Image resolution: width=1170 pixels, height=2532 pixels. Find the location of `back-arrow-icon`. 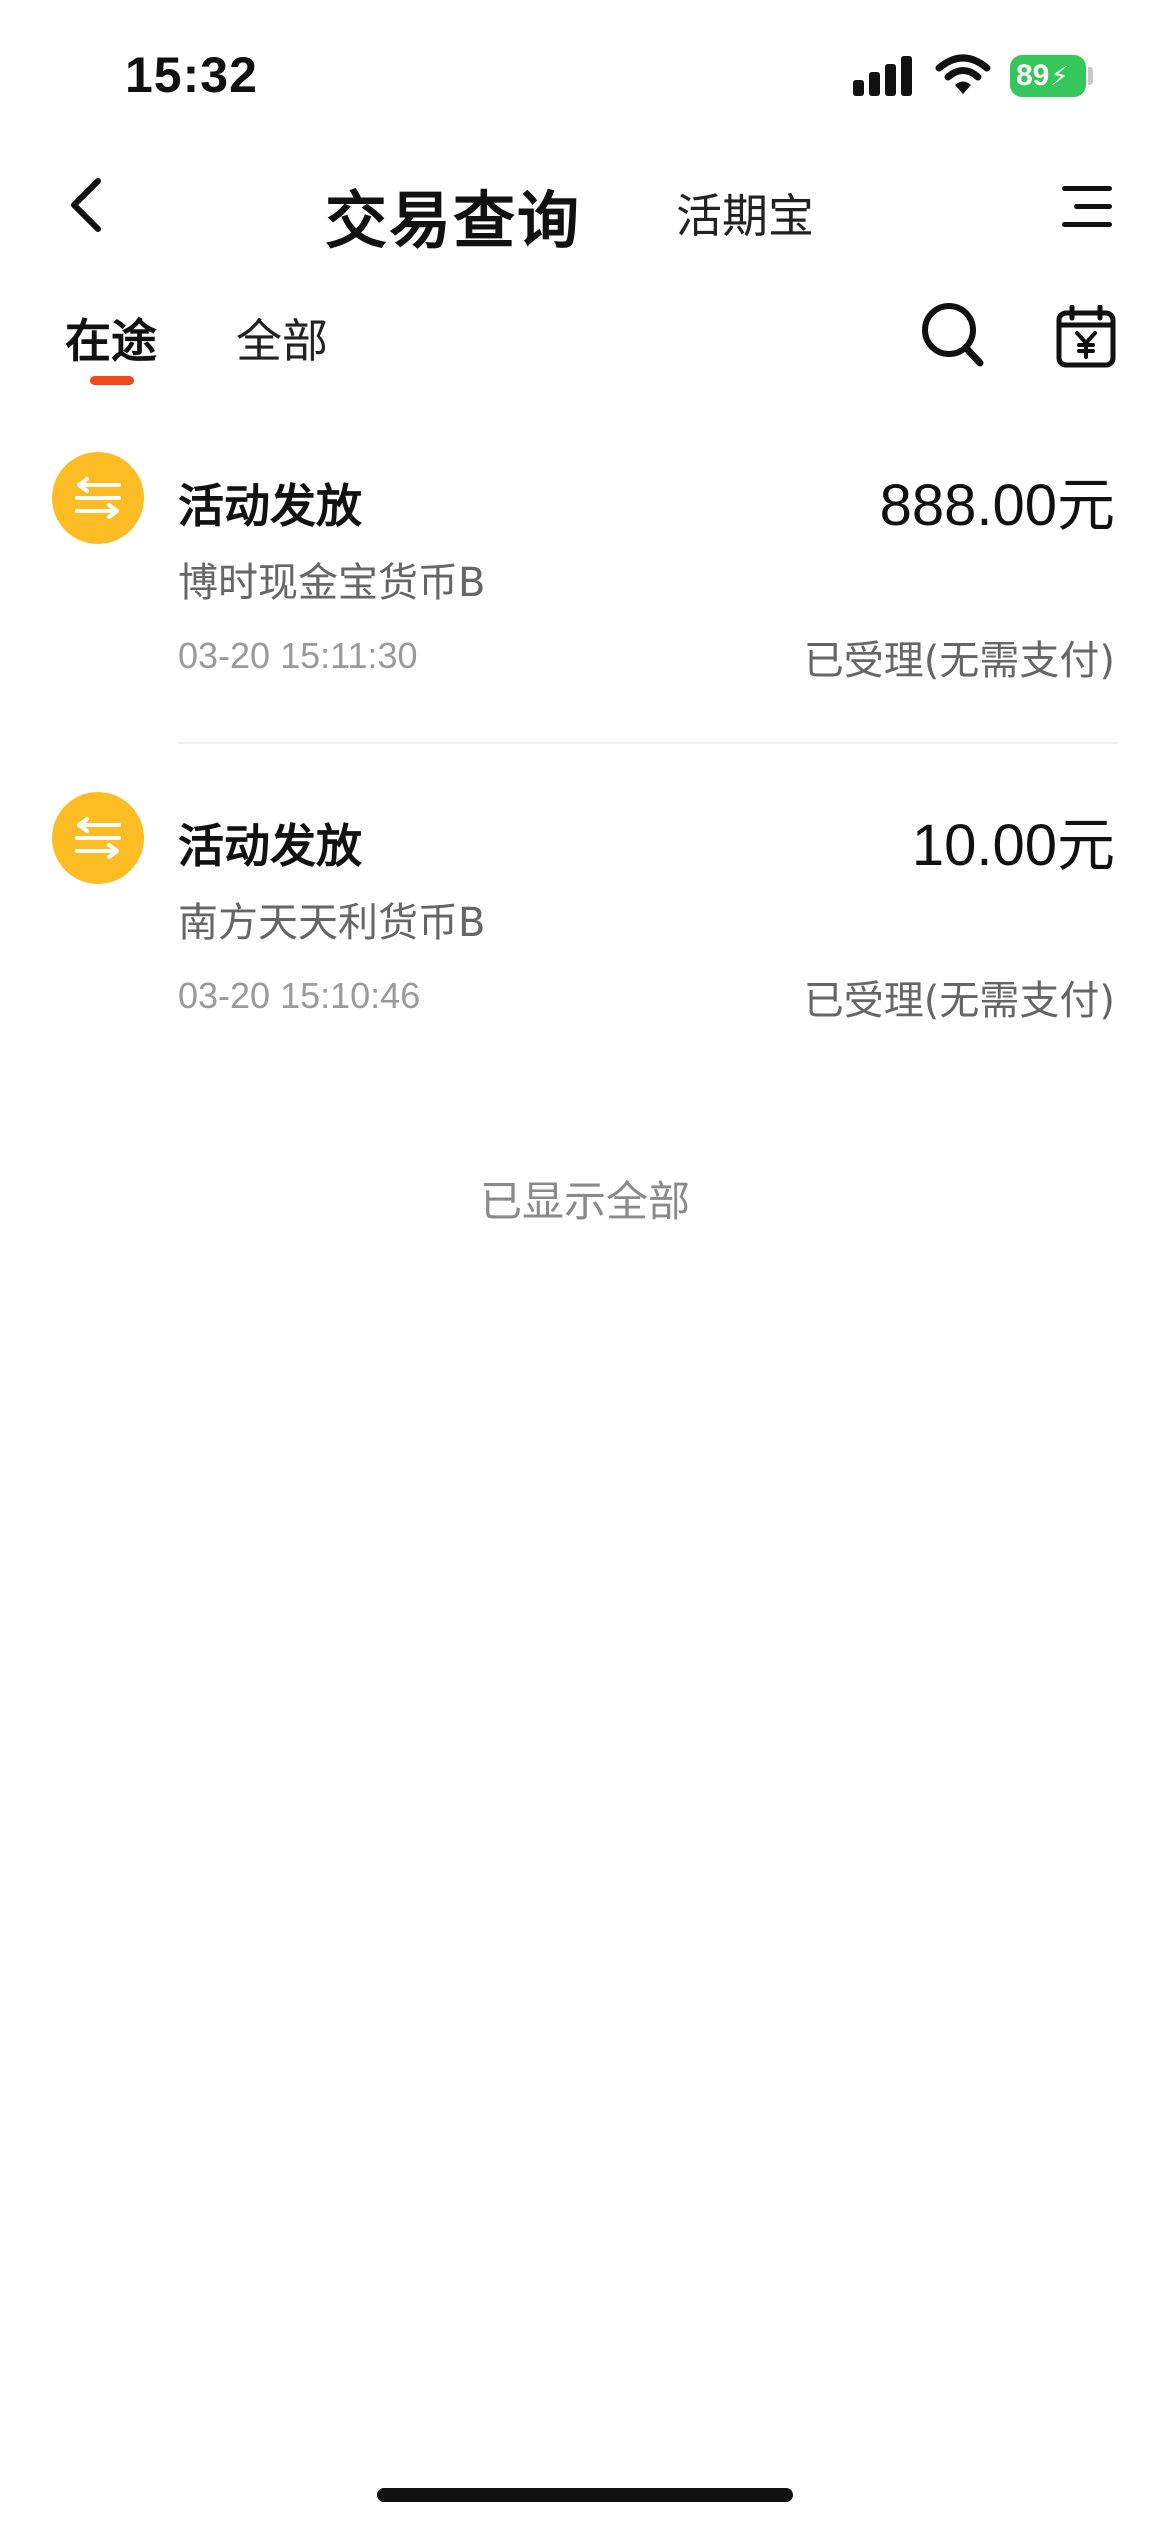

back-arrow-icon is located at coordinates (87, 205).